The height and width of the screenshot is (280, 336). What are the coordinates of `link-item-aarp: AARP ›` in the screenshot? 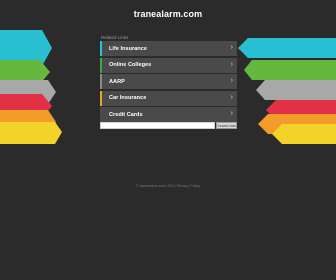 It's located at (168, 81).